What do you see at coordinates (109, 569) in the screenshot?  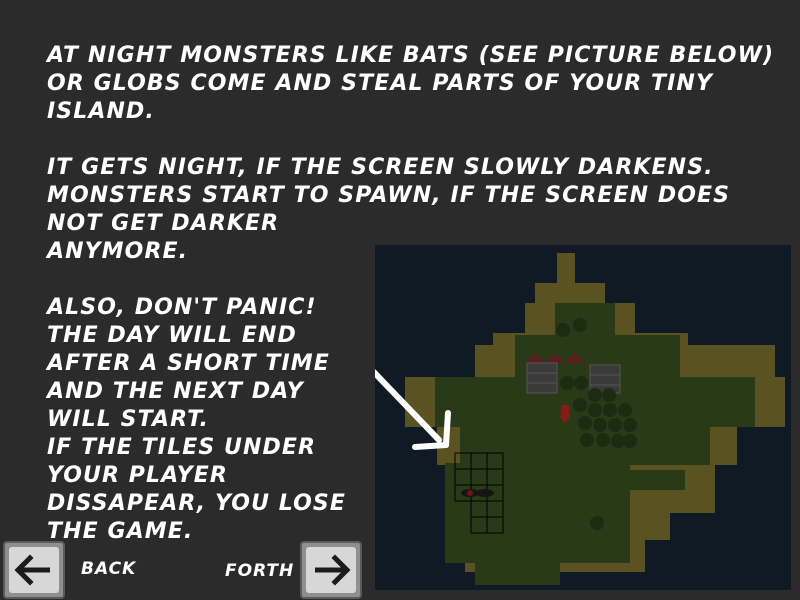 I see `back-label: BACK` at bounding box center [109, 569].